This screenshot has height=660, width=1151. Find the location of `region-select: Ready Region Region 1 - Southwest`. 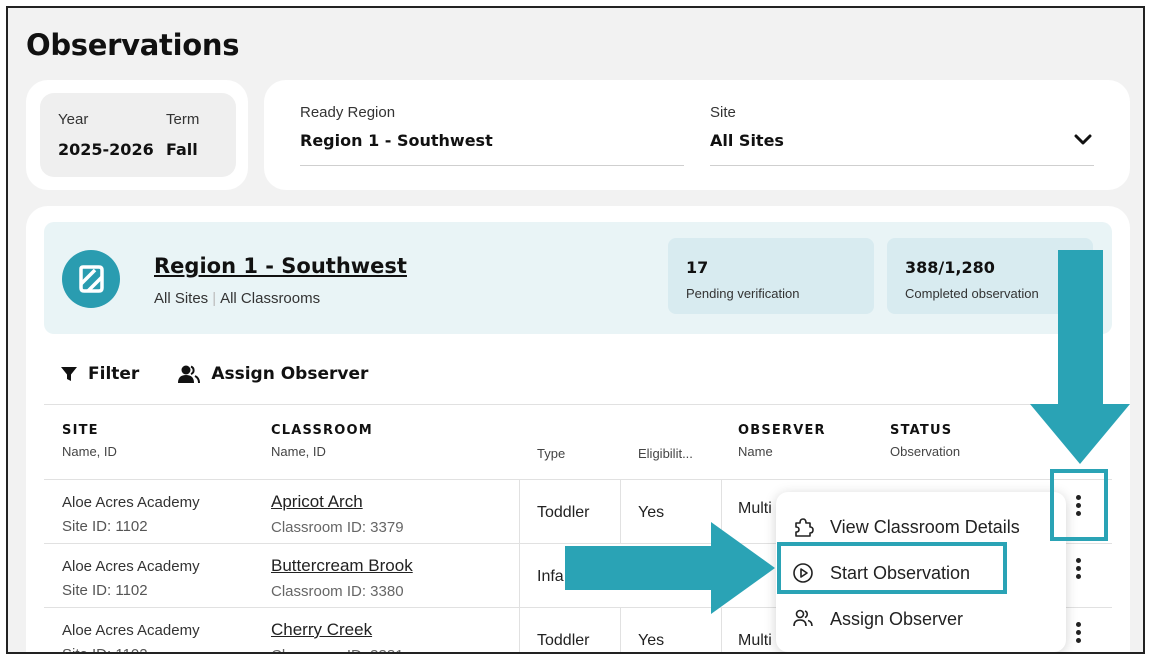

region-select: Ready Region Region 1 - Southwest is located at coordinates (492, 135).